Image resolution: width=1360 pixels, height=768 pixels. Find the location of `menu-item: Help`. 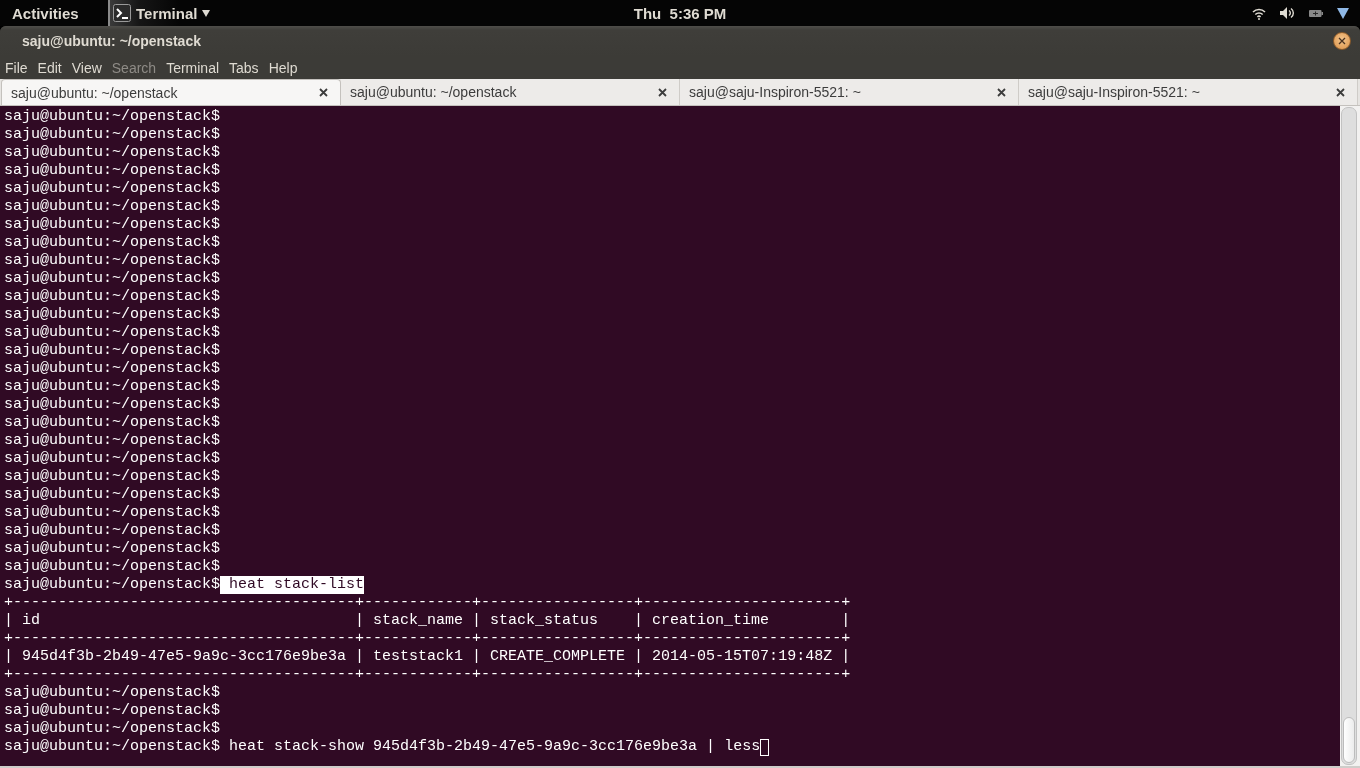

menu-item: Help is located at coordinates (283, 67).